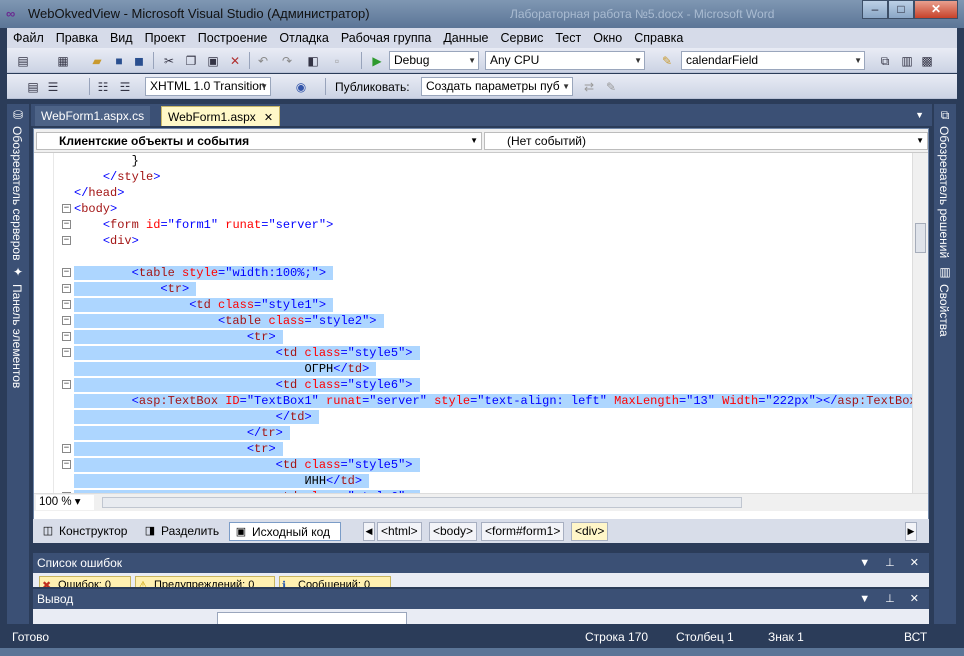 This screenshot has width=964, height=656. I want to click on close-tab-icon: ✕, so click(268, 118).